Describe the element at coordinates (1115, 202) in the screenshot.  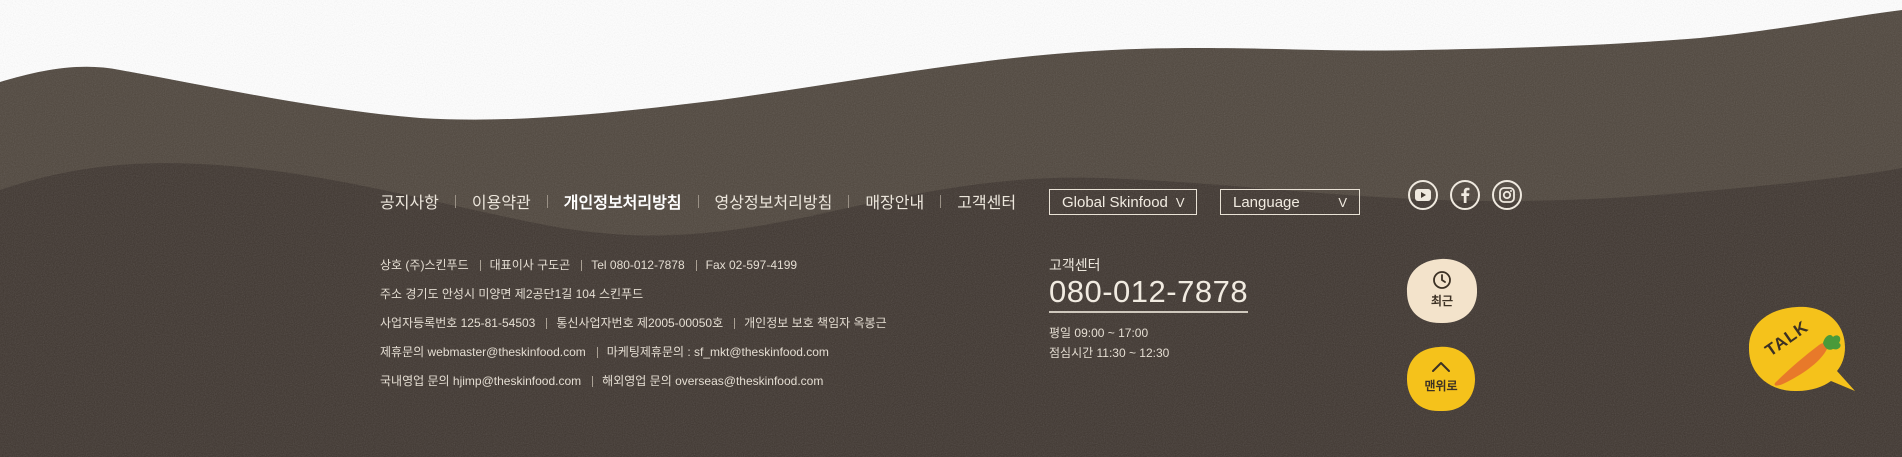
I see `global-skinfood-label: Global Skinfood` at that location.